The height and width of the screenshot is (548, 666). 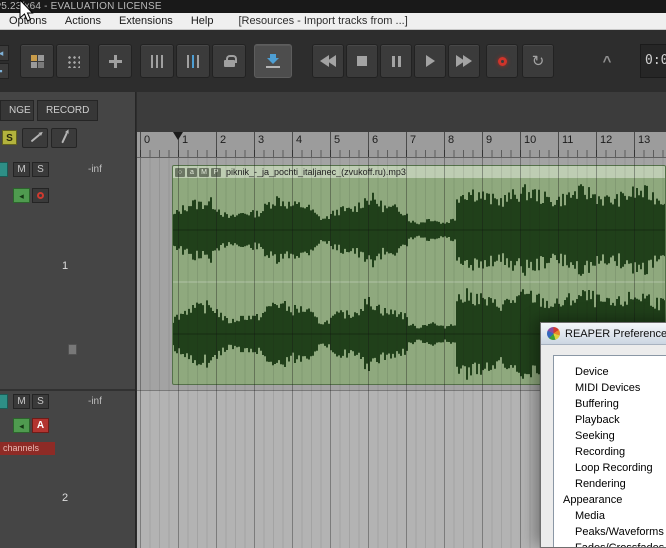 I want to click on item-loop-icon: ○, so click(x=180, y=172).